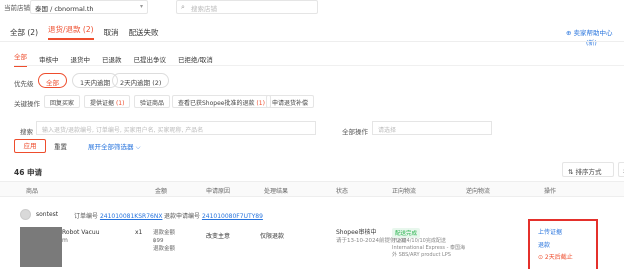  I want to click on product-image, so click(41, 247).